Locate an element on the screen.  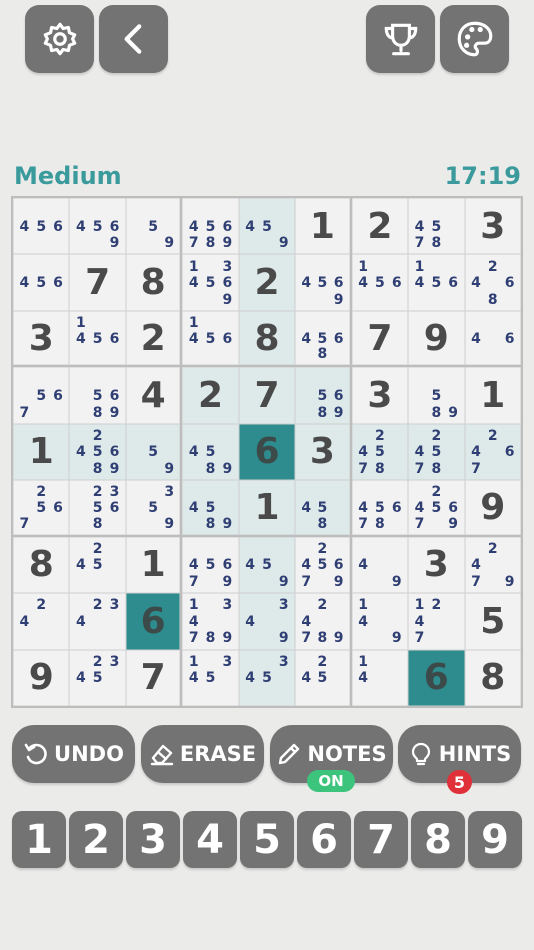
sudoku-cell: 23 45 is located at coordinates (97, 677).